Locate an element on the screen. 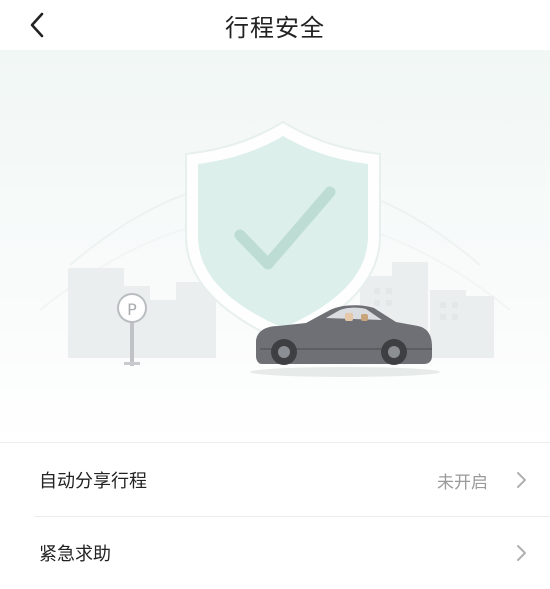 Image resolution: width=550 pixels, height=589 pixels. chevron-left-icon is located at coordinates (37, 25).